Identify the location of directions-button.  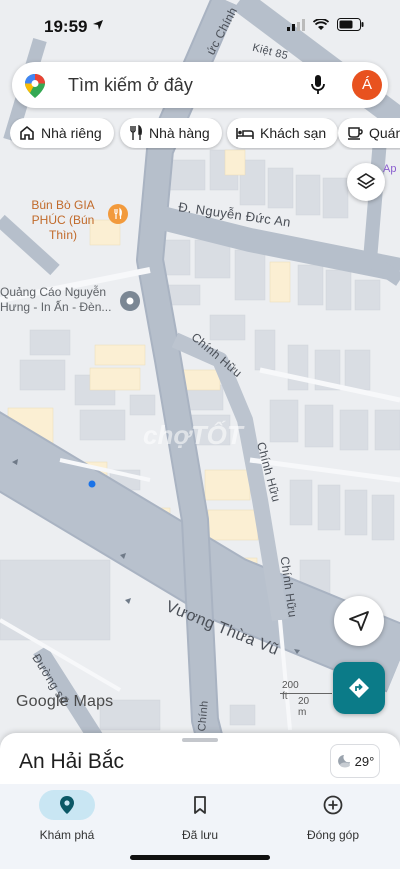
(359, 688).